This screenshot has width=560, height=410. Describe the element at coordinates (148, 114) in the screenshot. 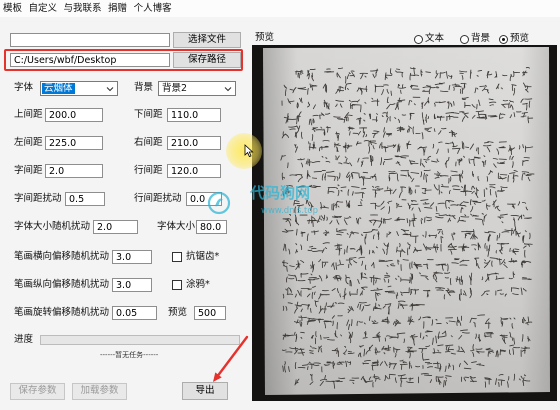

I see `bottom-margin-label: 下间距` at that location.